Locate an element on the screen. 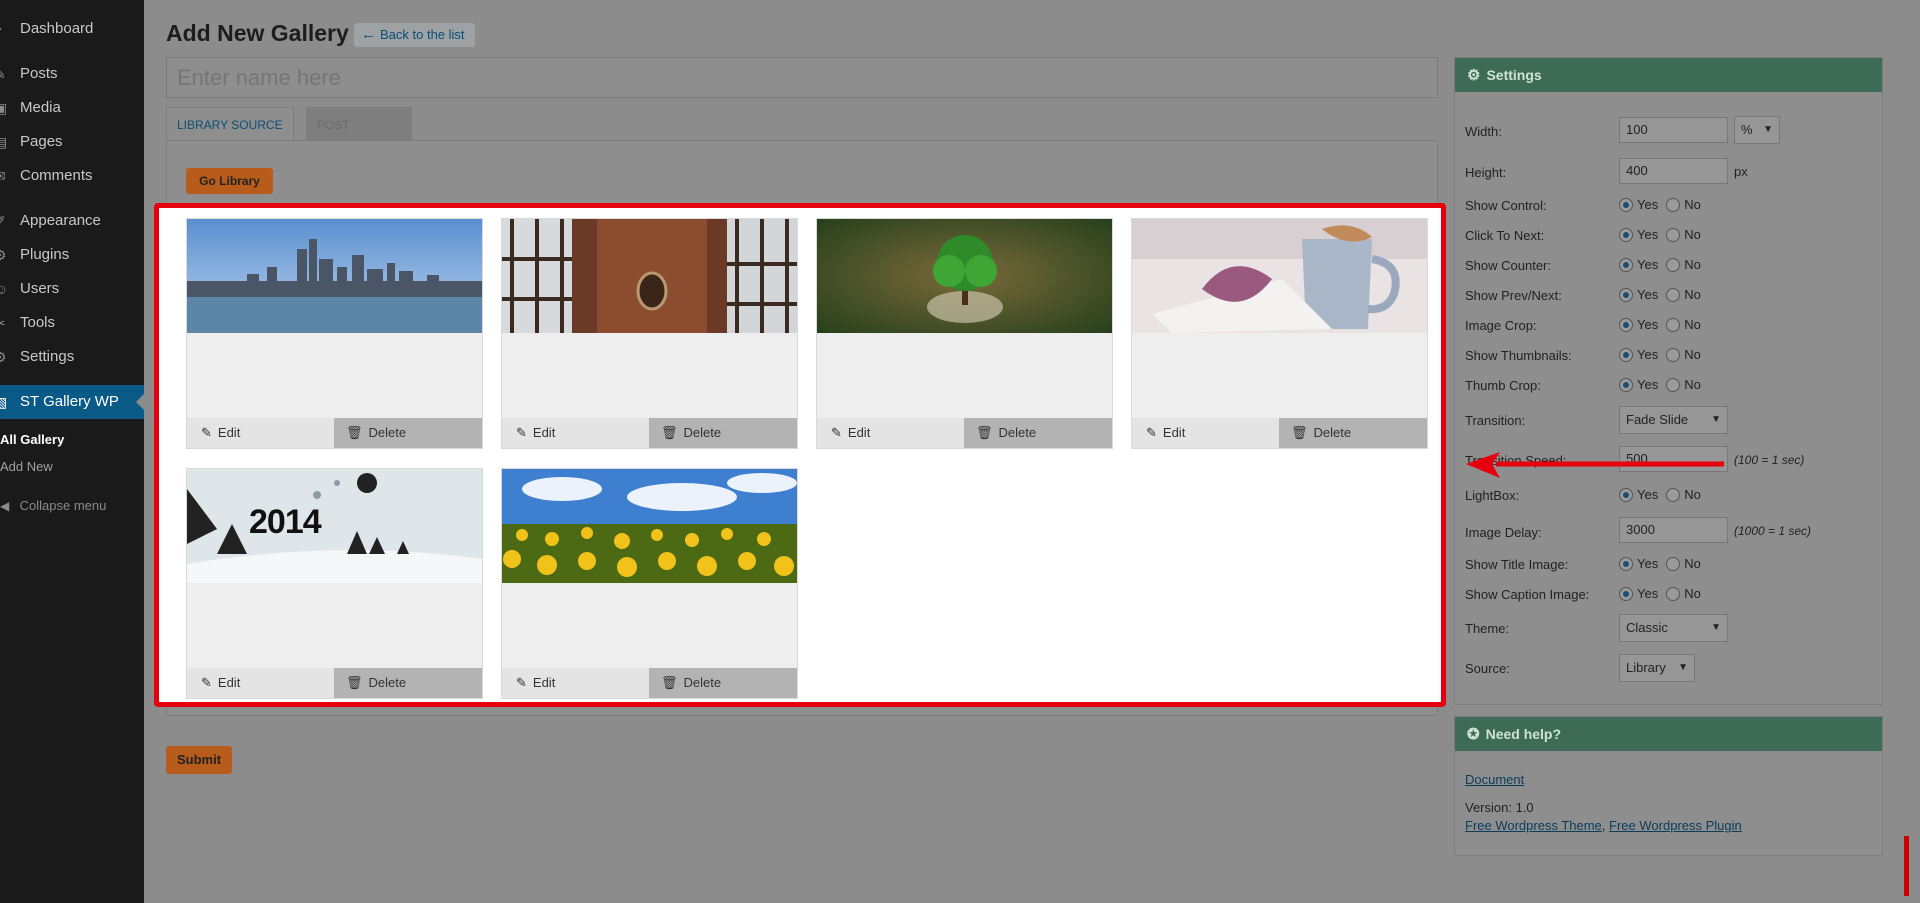 The image size is (1920, 903). width-unit-select: % ▼ is located at coordinates (1757, 130).